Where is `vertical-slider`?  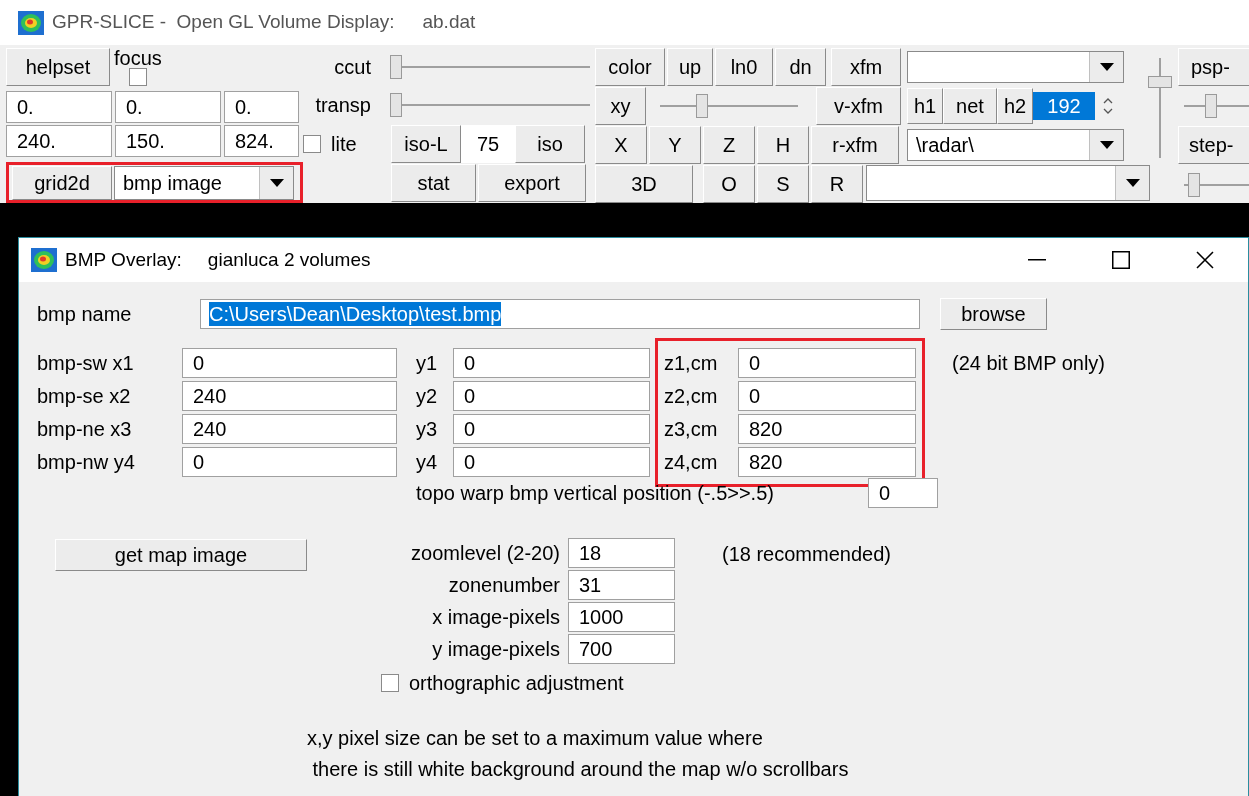 vertical-slider is located at coordinates (1160, 108).